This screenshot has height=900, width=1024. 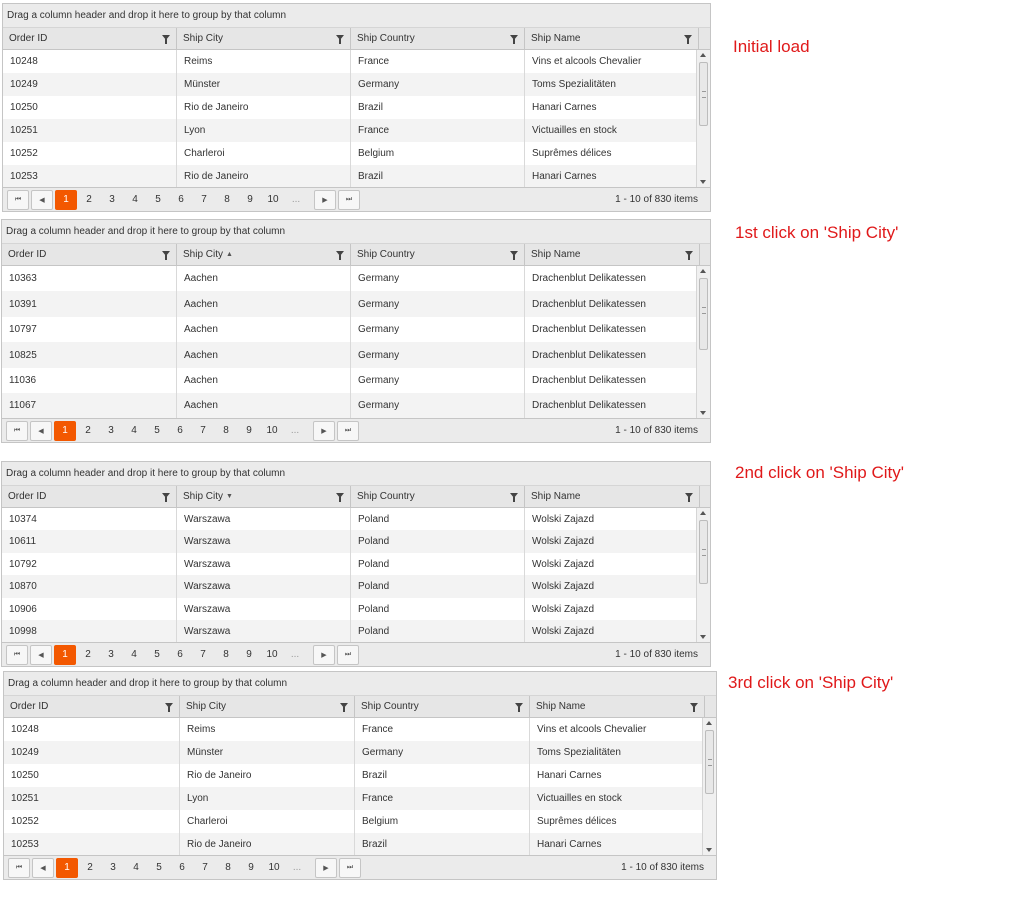 What do you see at coordinates (41, 654) in the screenshot?
I see `prev-page-icon: ◀` at bounding box center [41, 654].